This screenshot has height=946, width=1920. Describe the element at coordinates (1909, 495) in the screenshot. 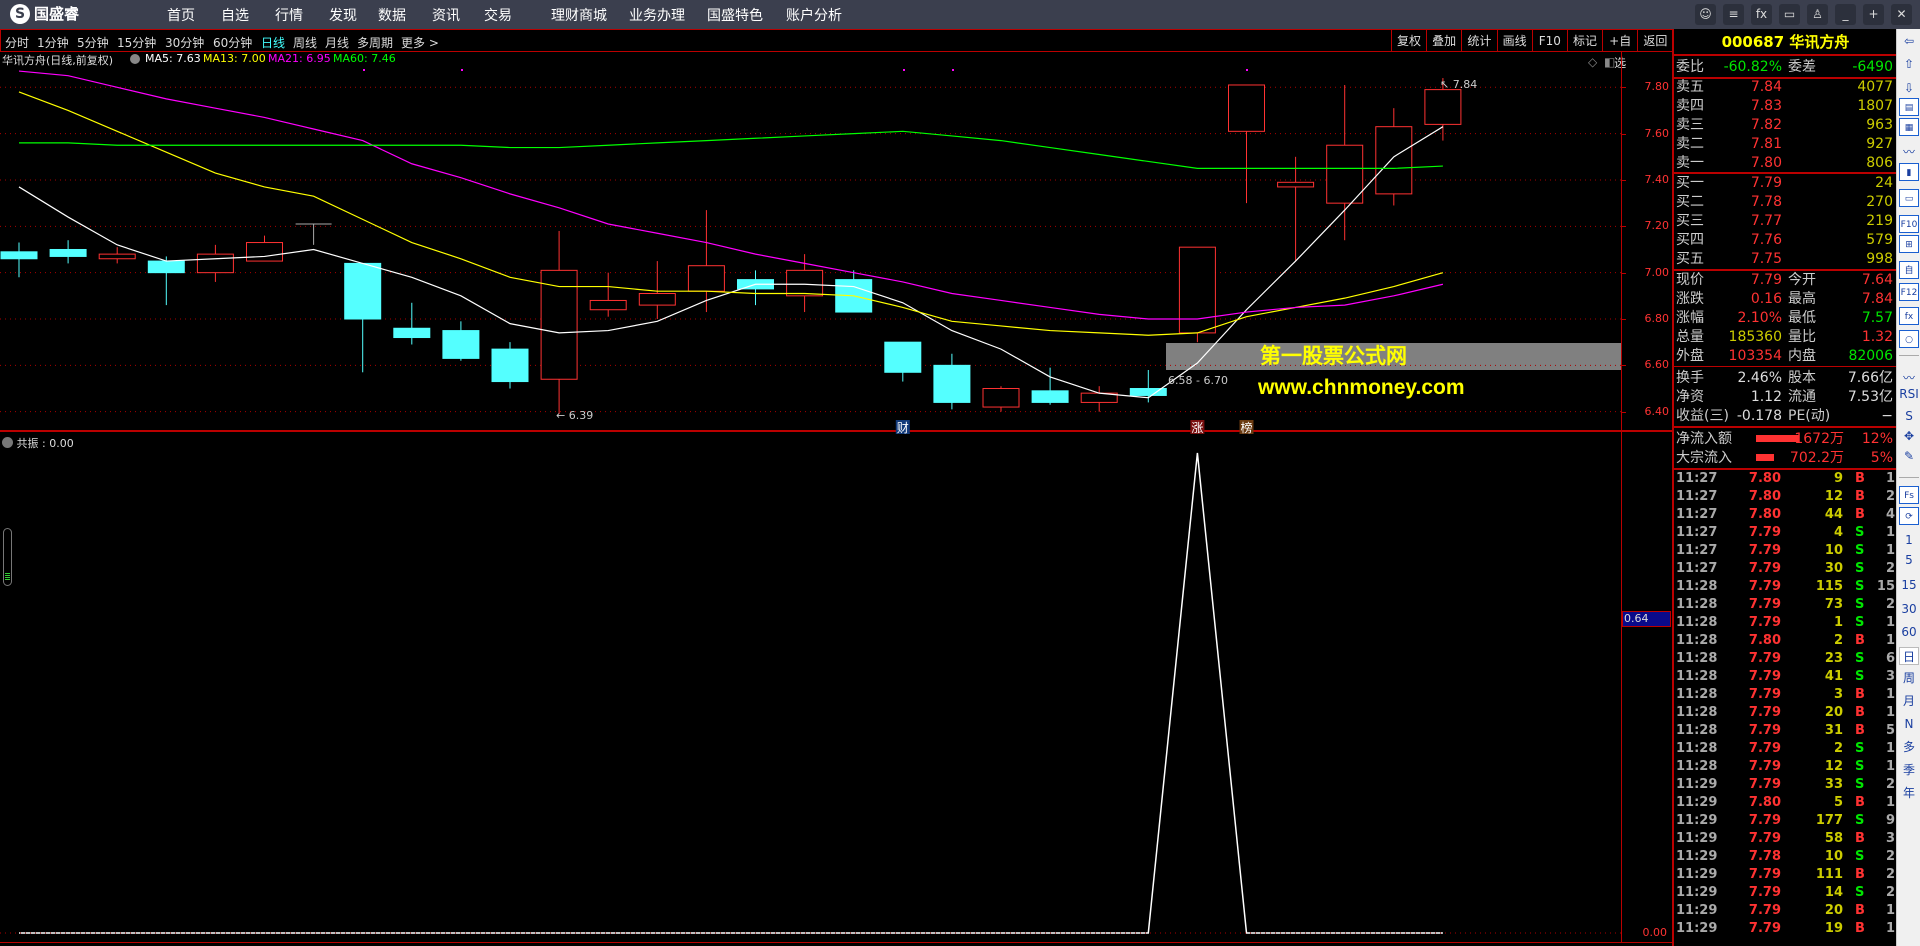

I see `sidebar-tool-19: Fs` at that location.